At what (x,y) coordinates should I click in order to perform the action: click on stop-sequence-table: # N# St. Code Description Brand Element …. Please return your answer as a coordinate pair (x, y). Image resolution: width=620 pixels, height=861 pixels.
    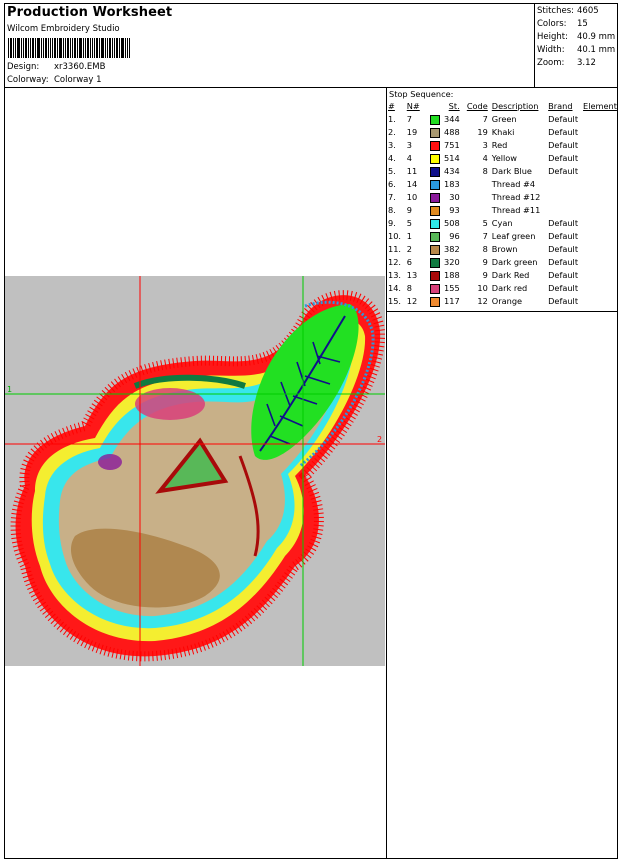
    Looking at the image, I should click on (502, 204).